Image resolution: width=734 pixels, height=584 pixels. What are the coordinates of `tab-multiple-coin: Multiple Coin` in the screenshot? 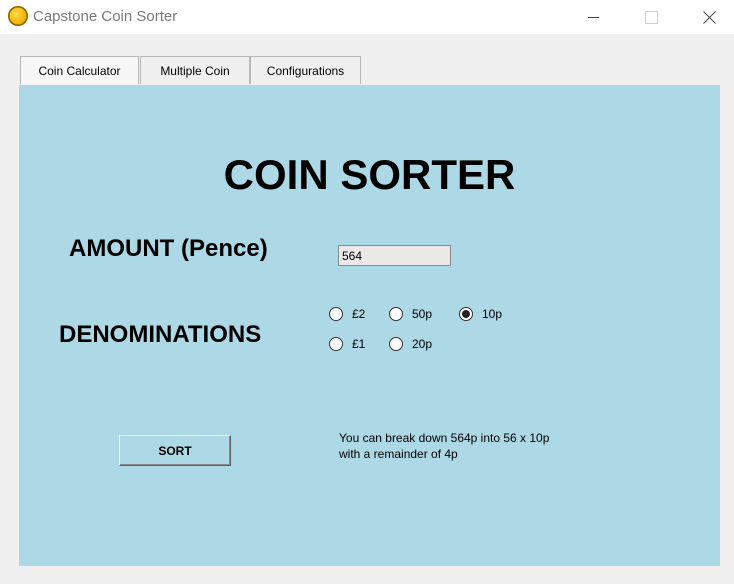 It's located at (195, 70).